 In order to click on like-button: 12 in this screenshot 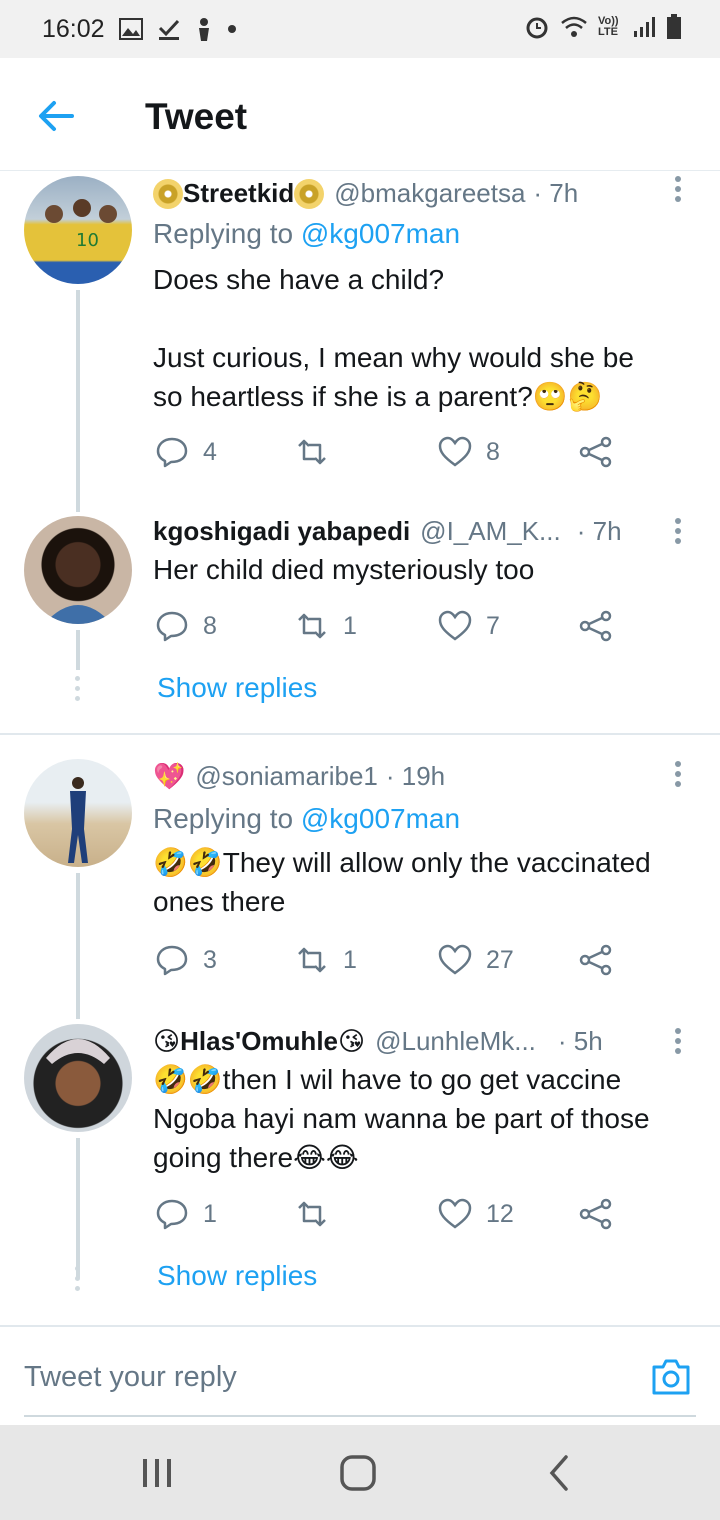, I will do `click(476, 1214)`.